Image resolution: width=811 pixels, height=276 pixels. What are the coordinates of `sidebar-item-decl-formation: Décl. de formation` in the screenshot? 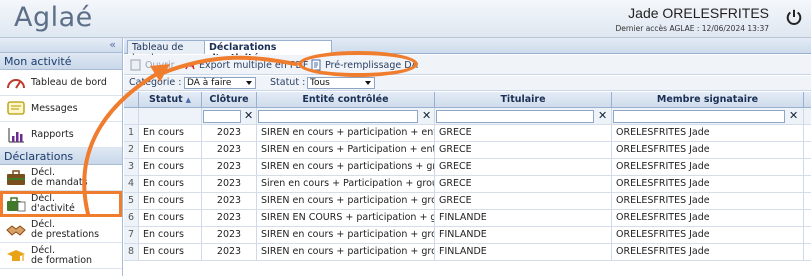 It's located at (61, 256).